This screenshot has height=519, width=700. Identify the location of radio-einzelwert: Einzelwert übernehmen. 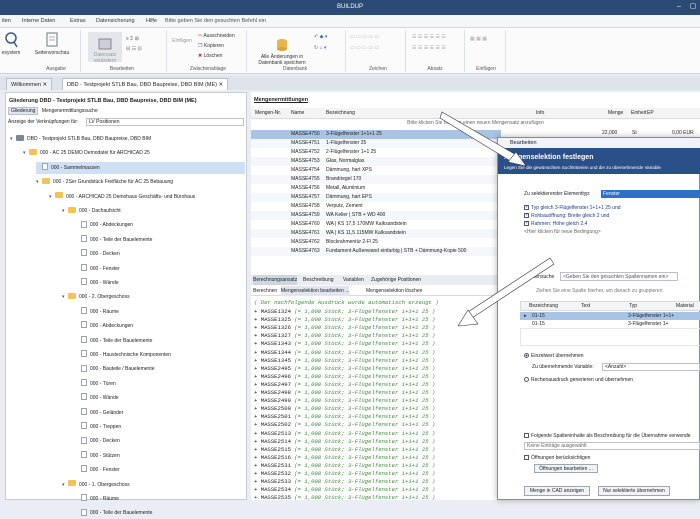
(554, 356).